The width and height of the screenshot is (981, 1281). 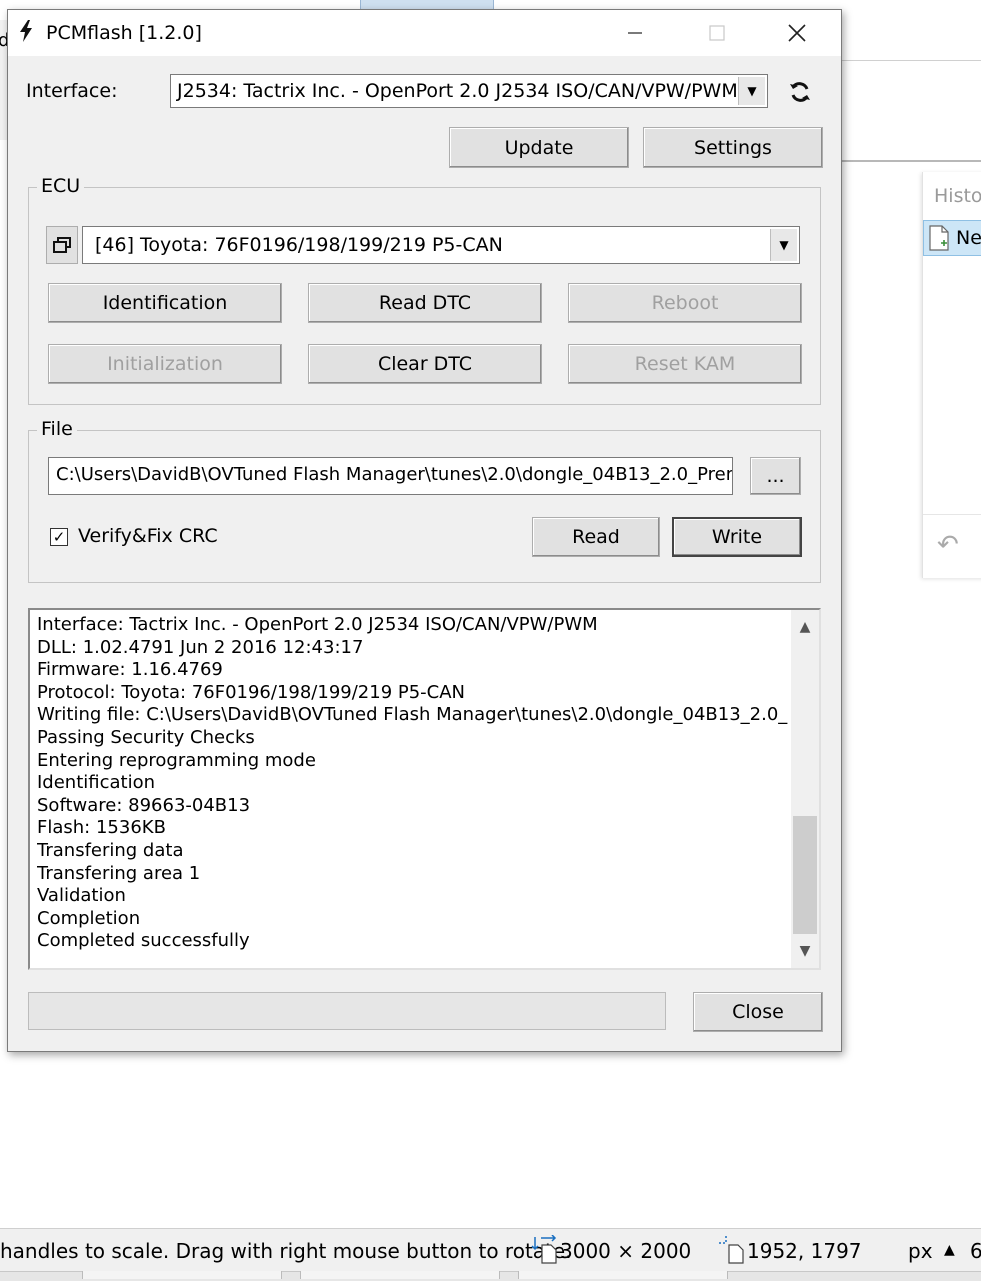 I want to click on log-line: Flash: 1536KB, so click(x=101, y=828).